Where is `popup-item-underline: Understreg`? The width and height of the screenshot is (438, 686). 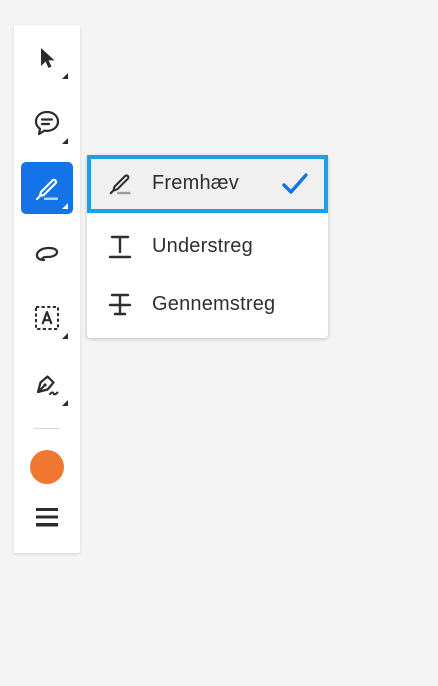
popup-item-underline: Understreg is located at coordinates (207, 246).